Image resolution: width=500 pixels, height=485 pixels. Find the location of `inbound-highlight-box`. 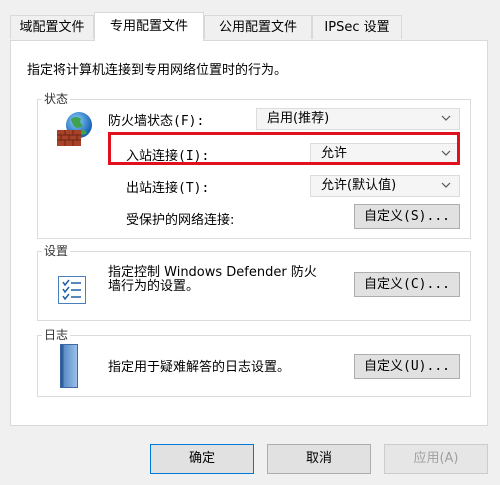

inbound-highlight-box is located at coordinates (284, 148).